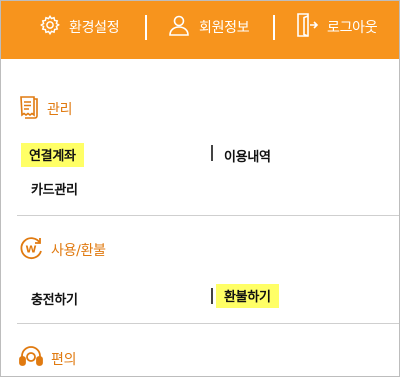 The image size is (400, 377). I want to click on usage-refund-section-header: W 사용/환불, so click(61, 250).